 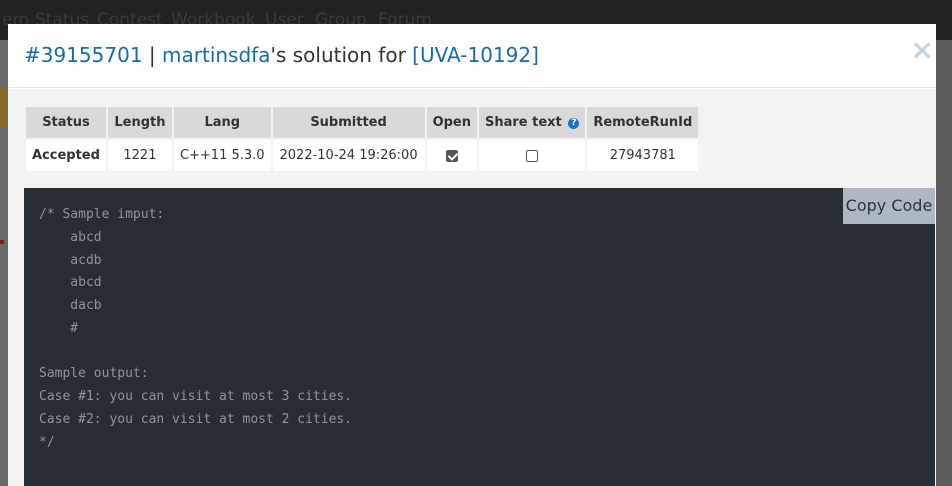 What do you see at coordinates (222, 122) in the screenshot?
I see `header-lang: Lang` at bounding box center [222, 122].